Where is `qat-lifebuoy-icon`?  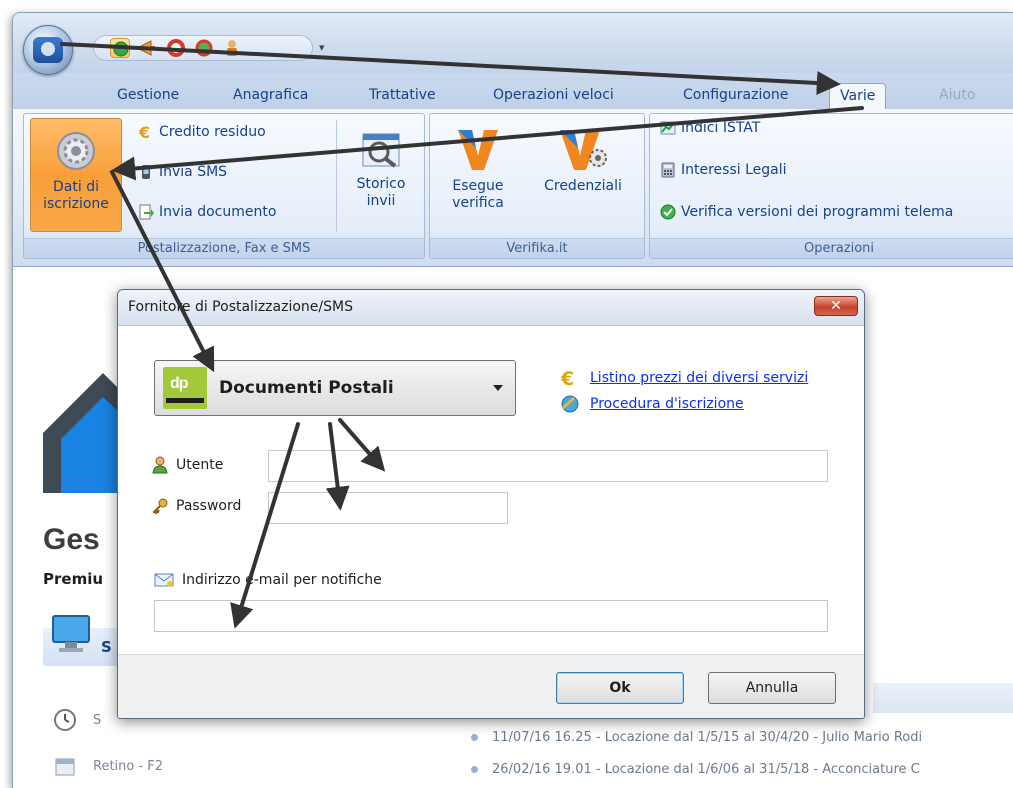 qat-lifebuoy-icon is located at coordinates (176, 48).